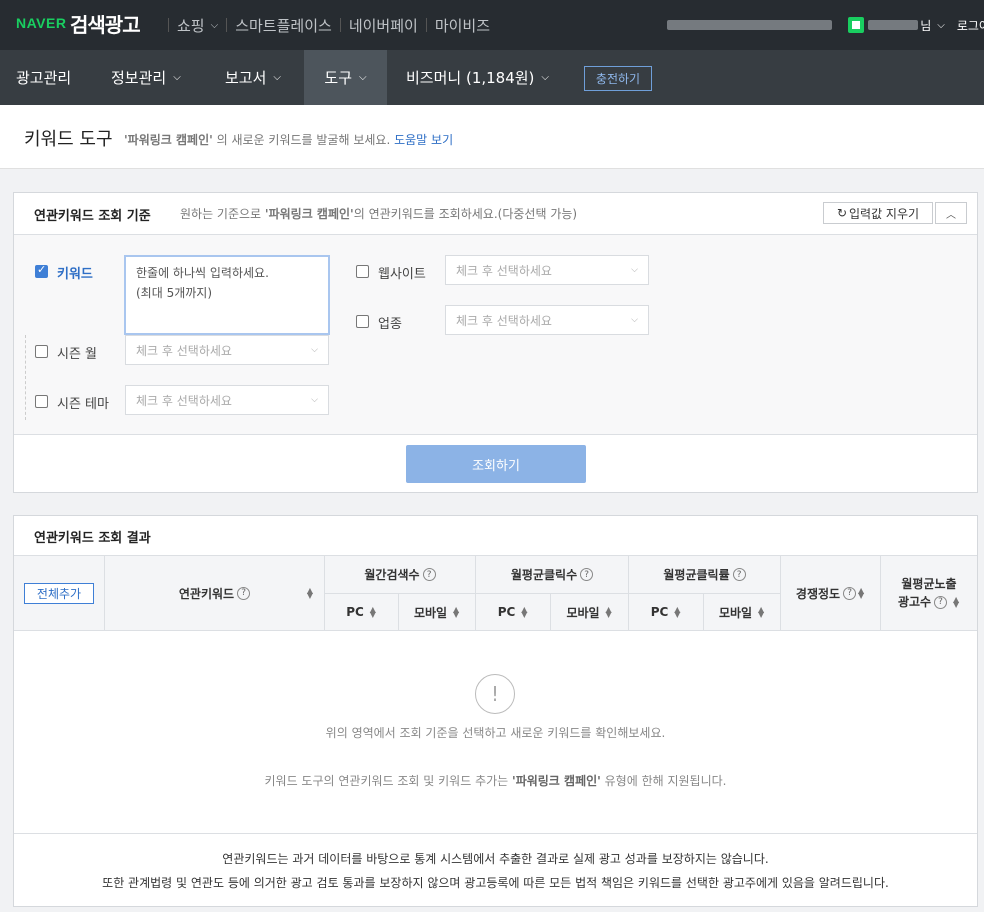 The image size is (984, 912). Describe the element at coordinates (884, 213) in the screenshot. I see `clear-input-label: 입력값 지우기` at that location.